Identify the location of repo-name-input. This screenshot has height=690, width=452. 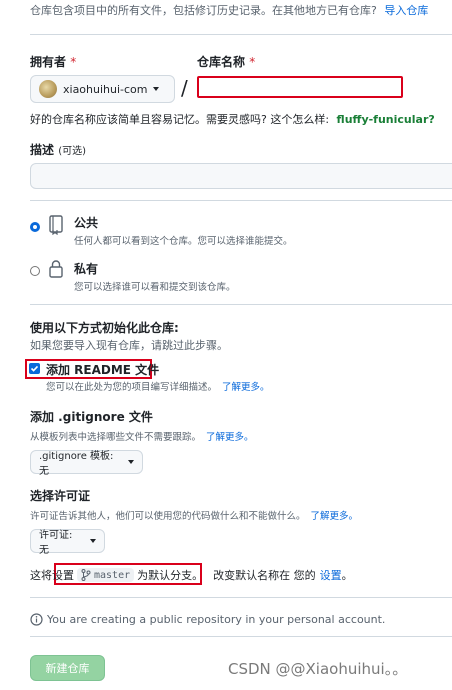
(300, 87).